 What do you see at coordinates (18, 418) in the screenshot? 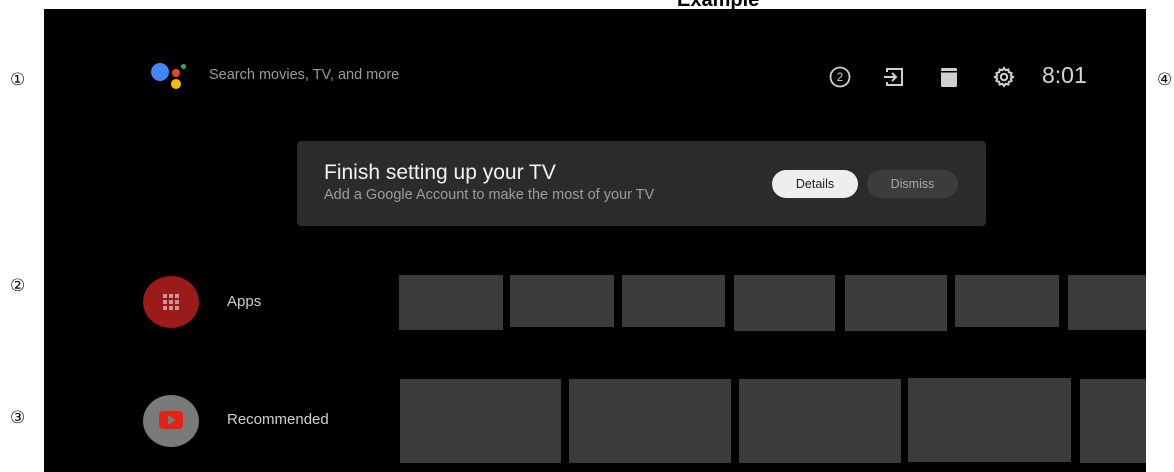
I see `marker-3: ③` at bounding box center [18, 418].